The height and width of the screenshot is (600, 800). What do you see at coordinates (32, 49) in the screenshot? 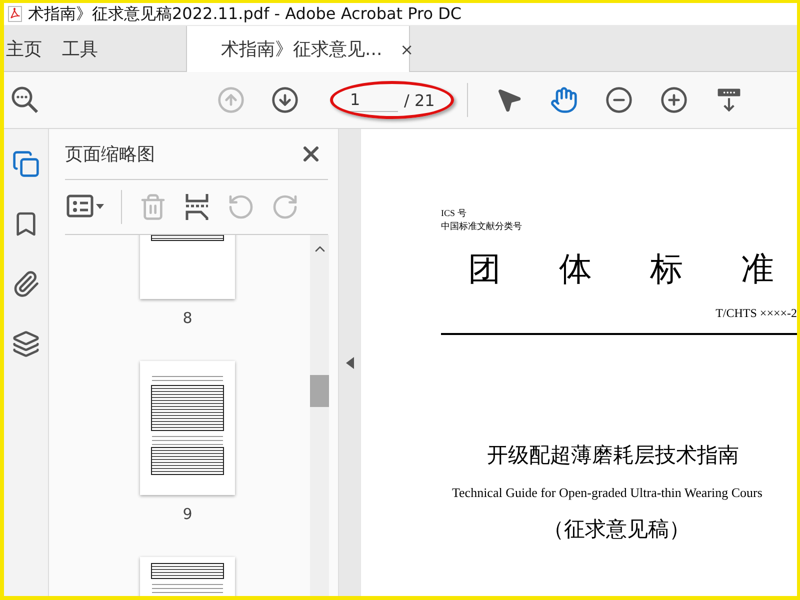
I see `tab: 主页` at bounding box center [32, 49].